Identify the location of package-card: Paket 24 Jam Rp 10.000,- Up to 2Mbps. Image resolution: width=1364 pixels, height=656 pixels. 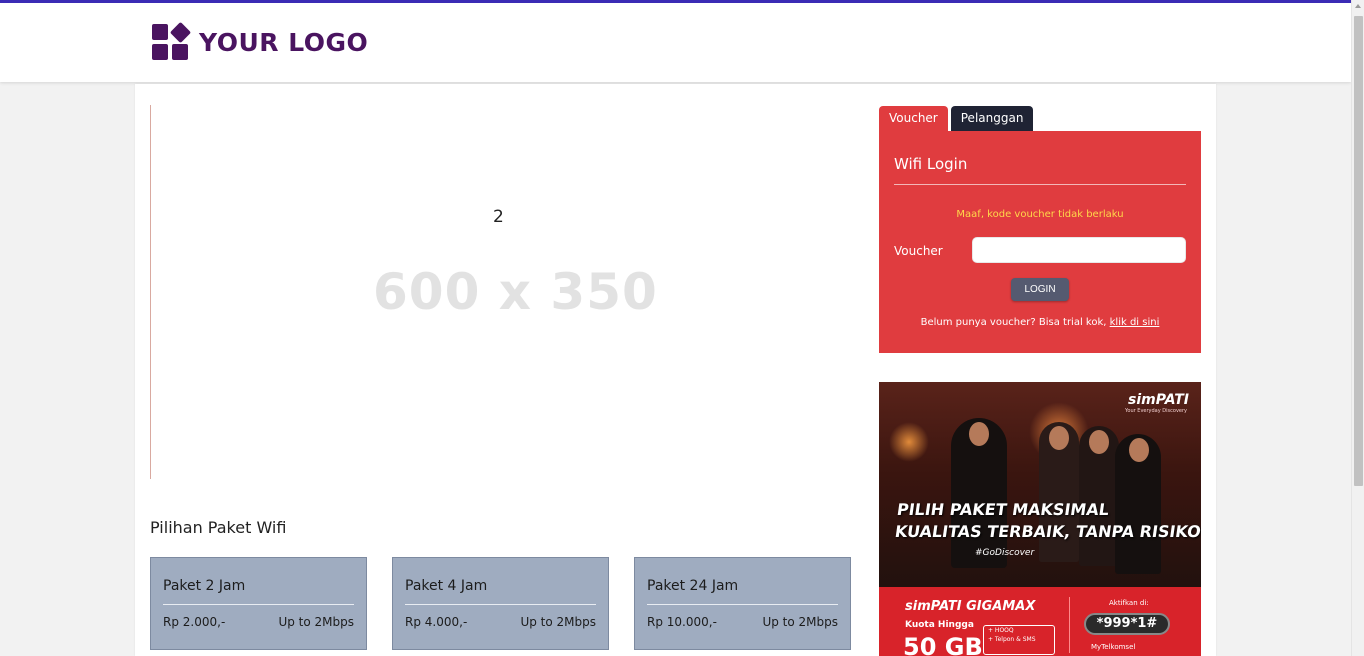
(742, 603).